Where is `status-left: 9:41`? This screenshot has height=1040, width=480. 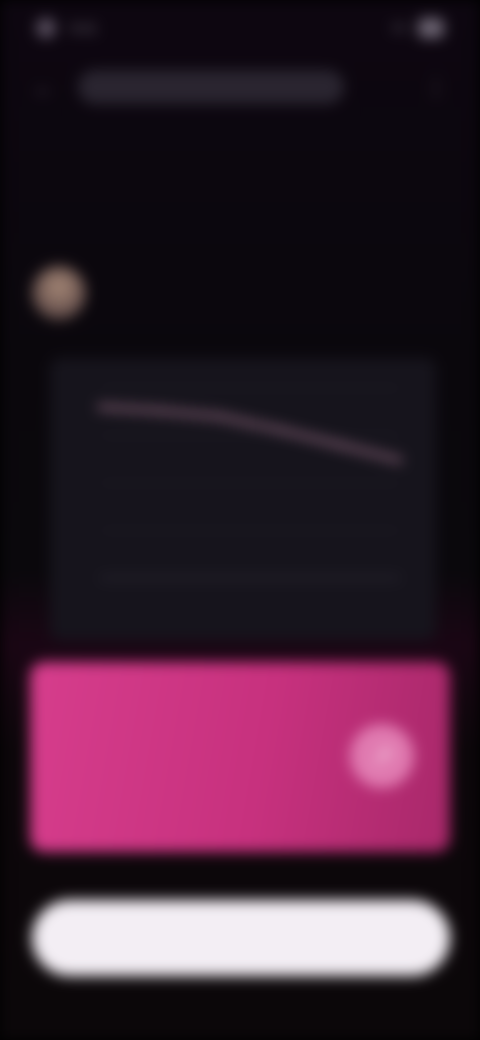
status-left: 9:41 is located at coordinates (66, 28).